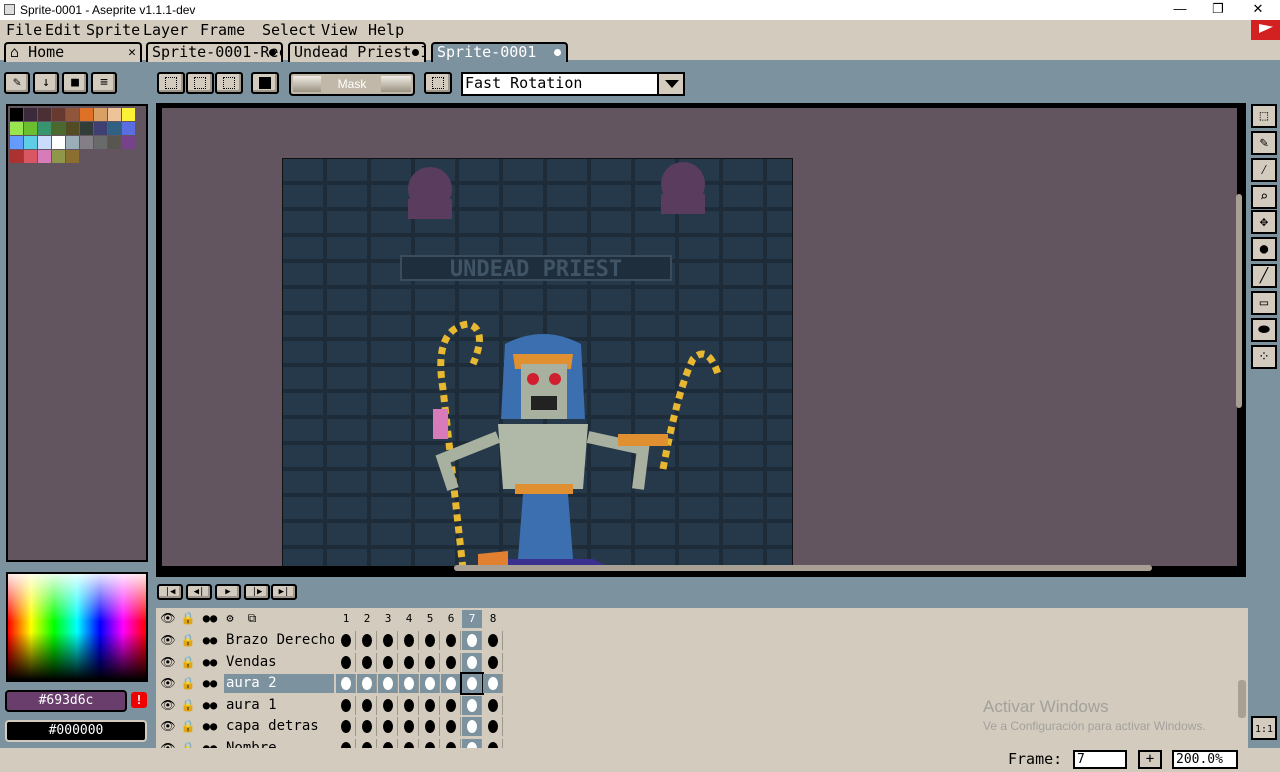  I want to click on menu-help: Help, so click(386, 30).